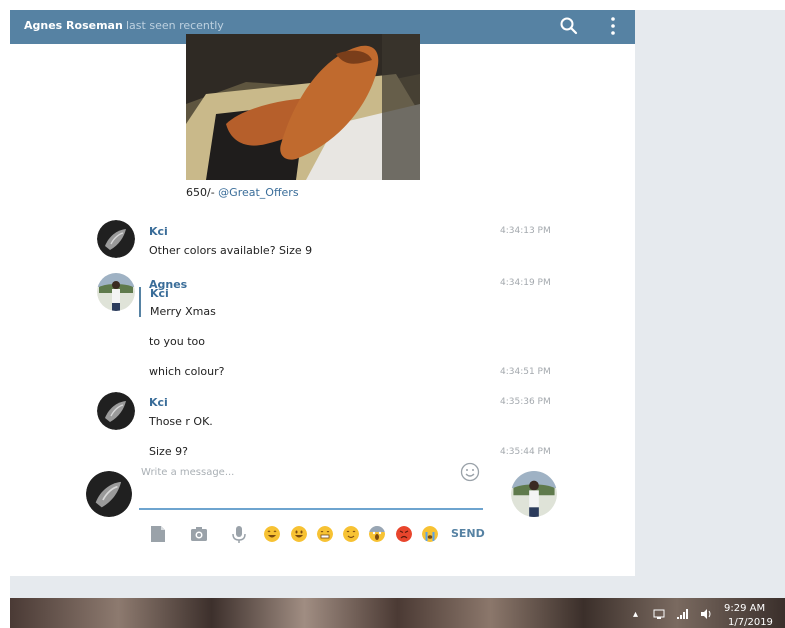 This screenshot has height=628, width=785. What do you see at coordinates (525, 372) in the screenshot?
I see `message-time: 4:34:51 PM` at bounding box center [525, 372].